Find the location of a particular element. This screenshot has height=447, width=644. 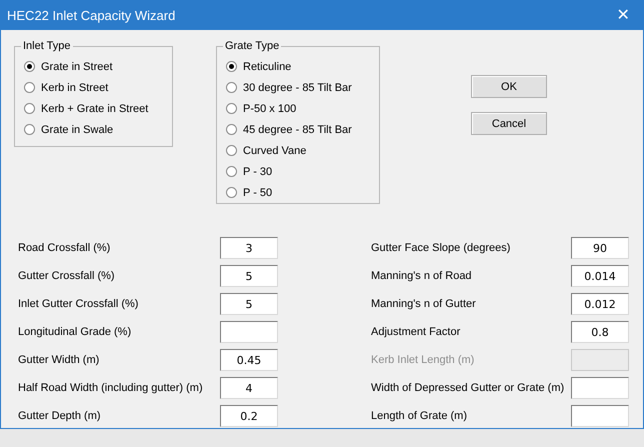

option-label: 30 degree - 85 Tilt Bar is located at coordinates (297, 88).